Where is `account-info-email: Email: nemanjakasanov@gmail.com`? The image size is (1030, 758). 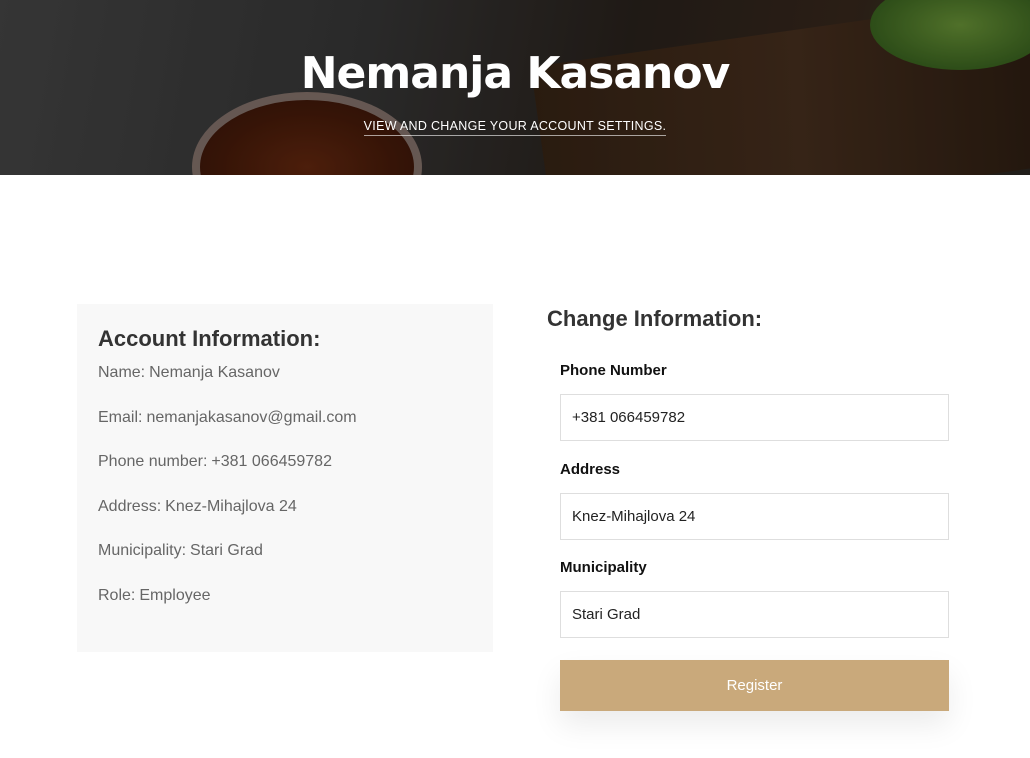
account-info-email: Email: nemanjakasanov@gmail.com is located at coordinates (285, 418).